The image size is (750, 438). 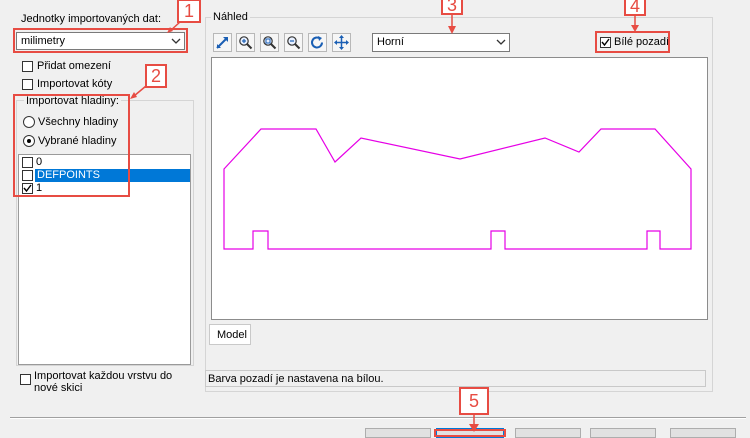 I want to click on add-constraints-label: Přidat omezení, so click(x=74, y=66).